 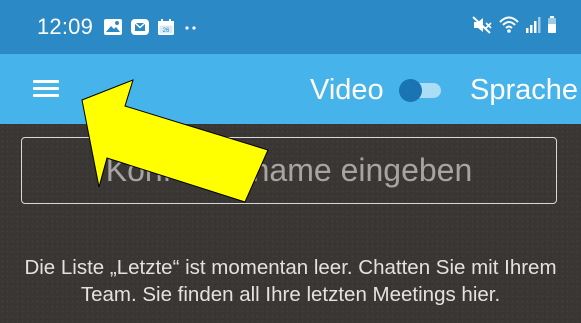 I want to click on notification-icons: 26, so click(x=150, y=27).